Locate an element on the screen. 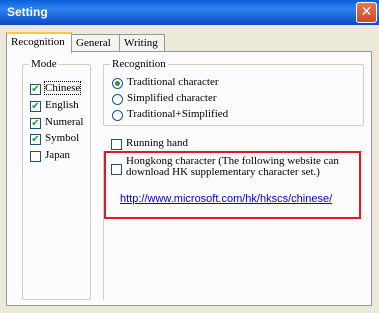  close-icon: ✕ is located at coordinates (366, 12).